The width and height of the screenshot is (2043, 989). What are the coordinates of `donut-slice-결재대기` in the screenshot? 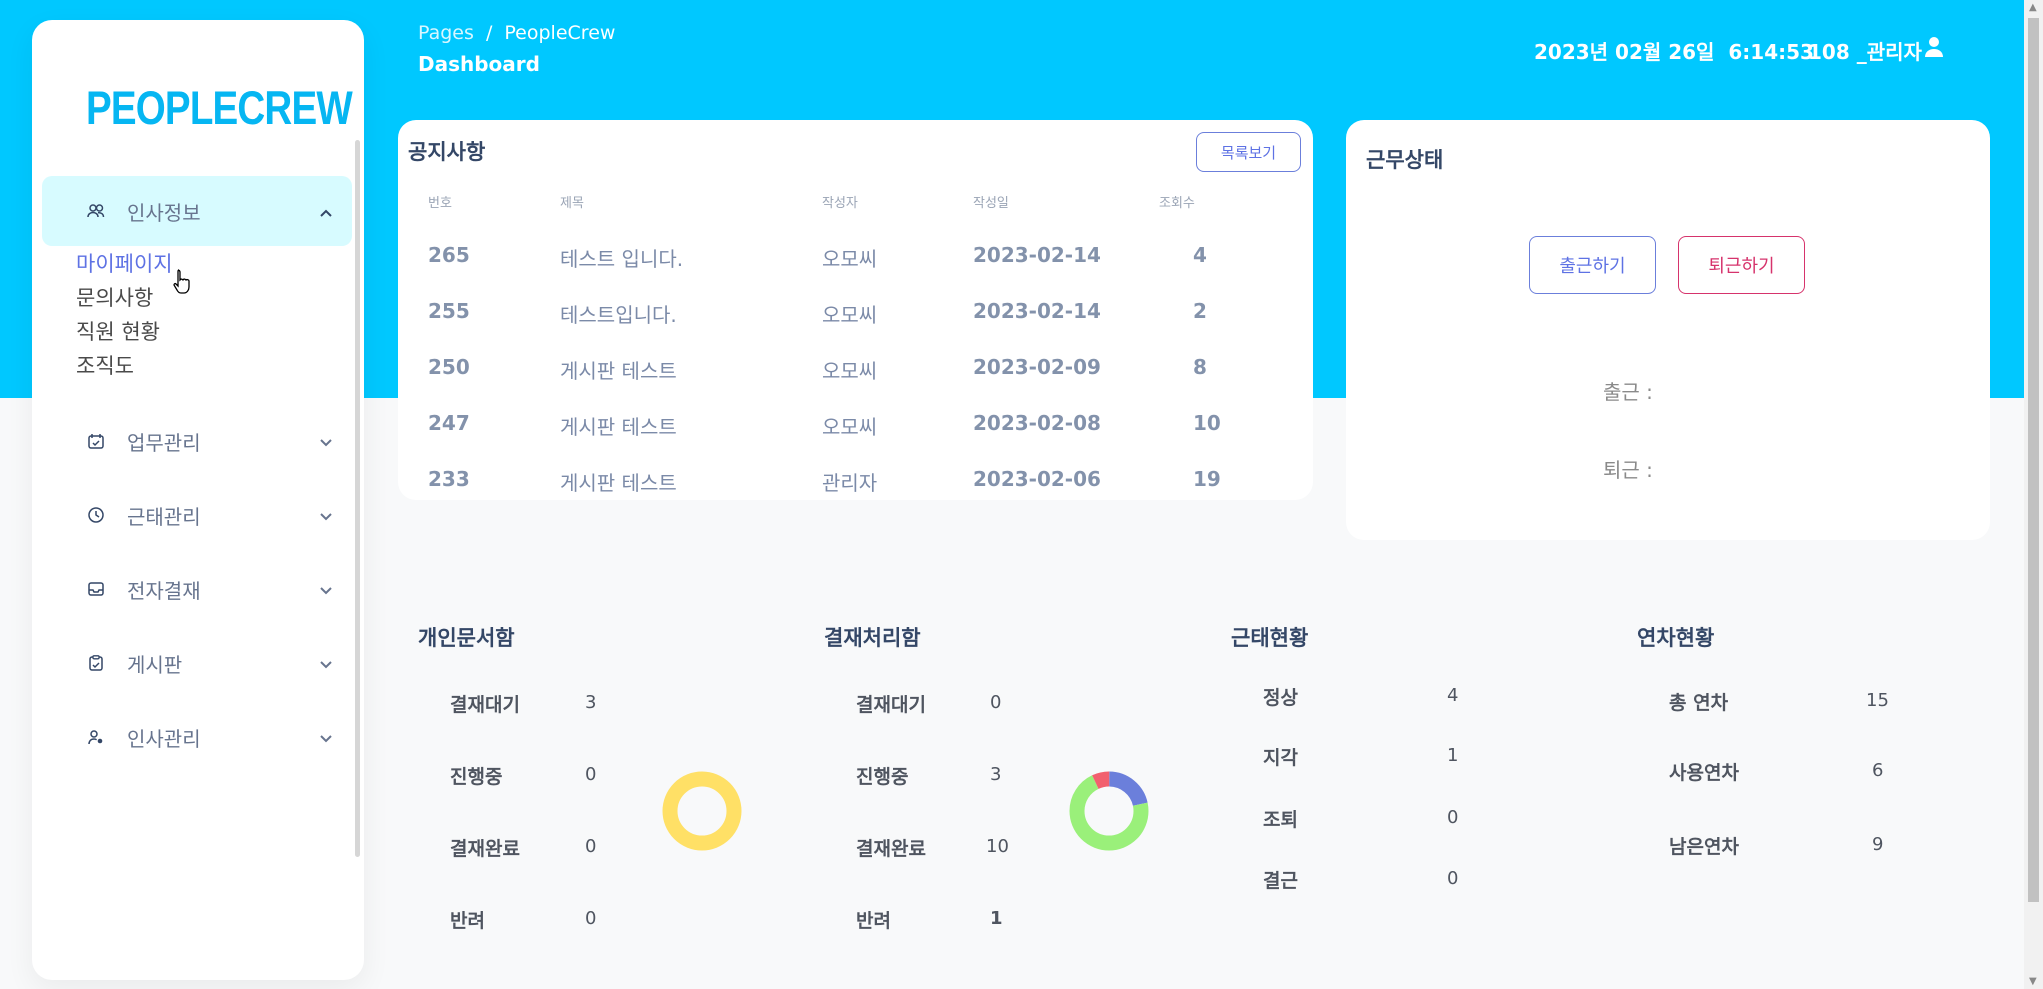 It's located at (702, 811).